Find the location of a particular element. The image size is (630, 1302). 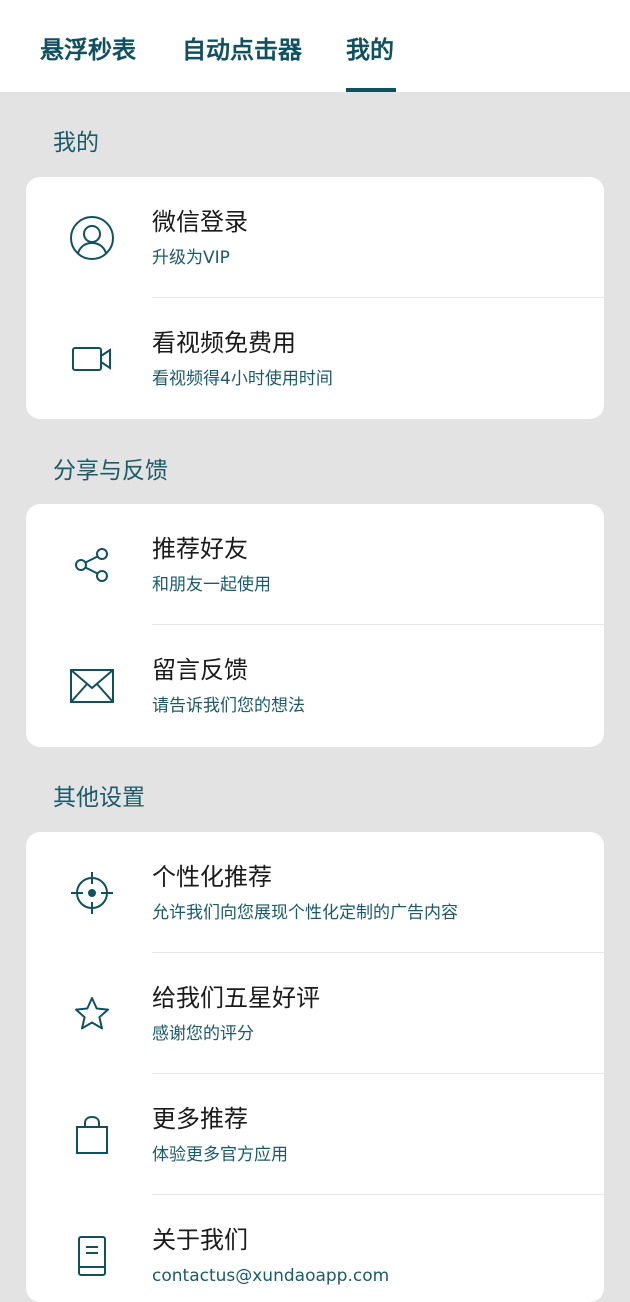

tab-mine: 我的 is located at coordinates (370, 50).